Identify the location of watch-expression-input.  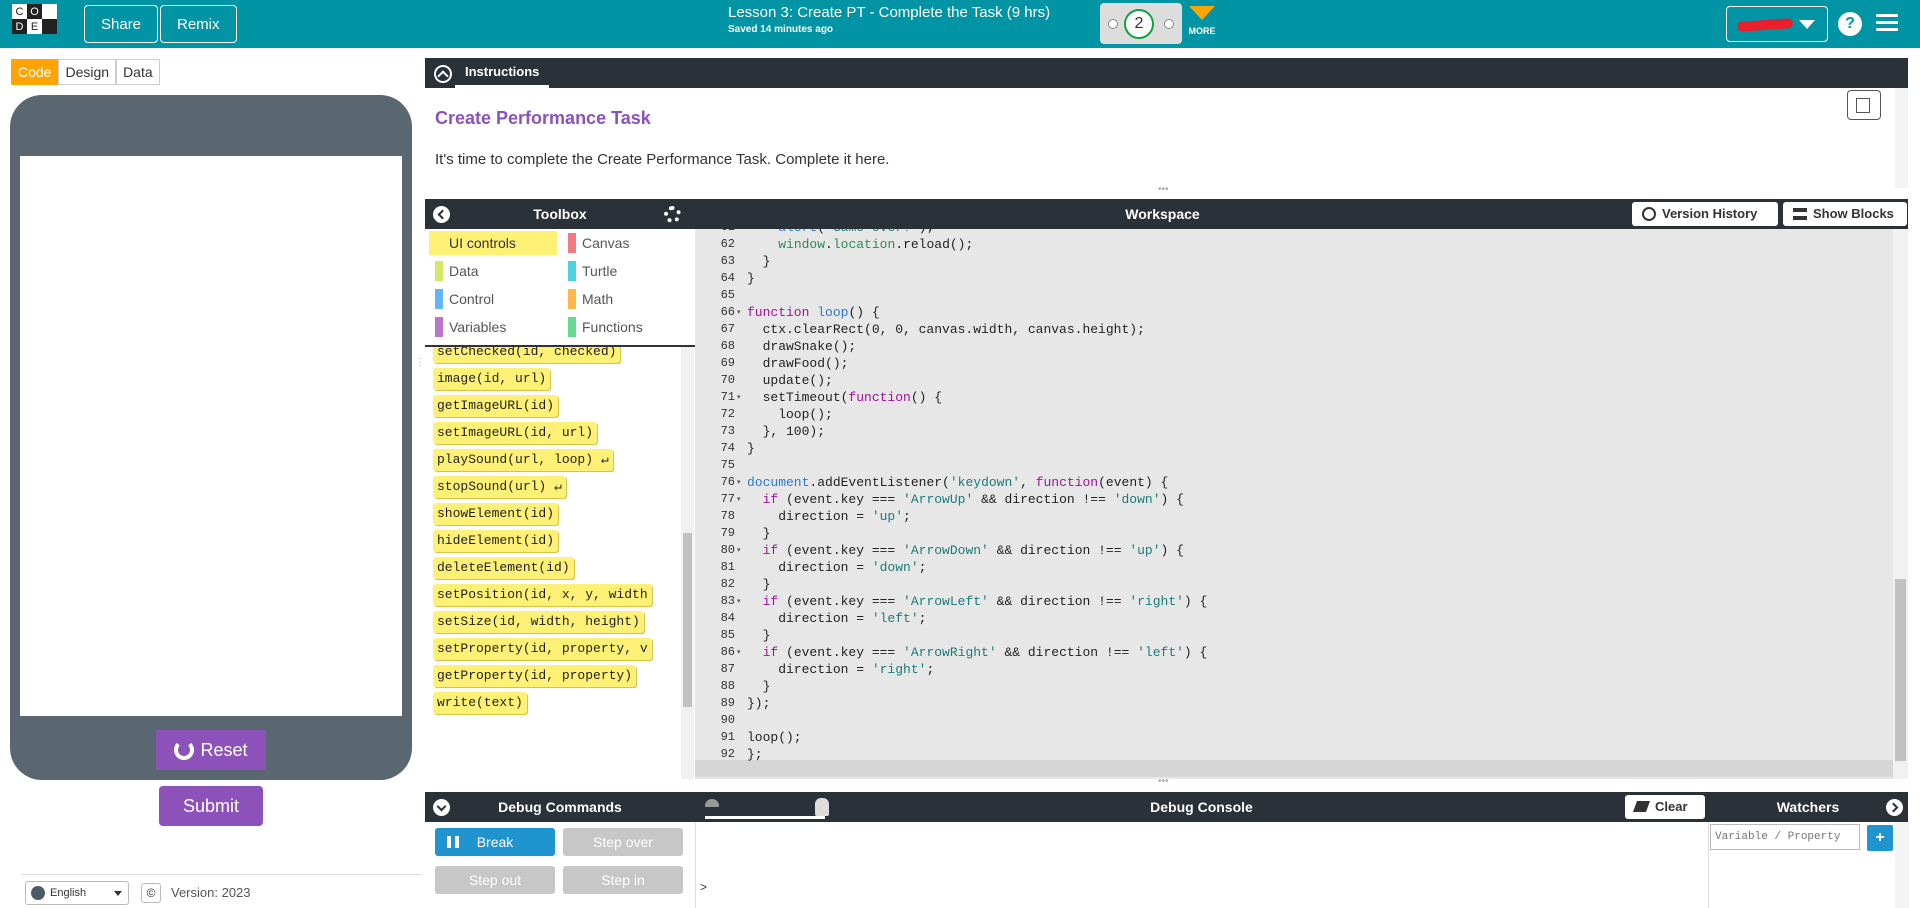
(1785, 837).